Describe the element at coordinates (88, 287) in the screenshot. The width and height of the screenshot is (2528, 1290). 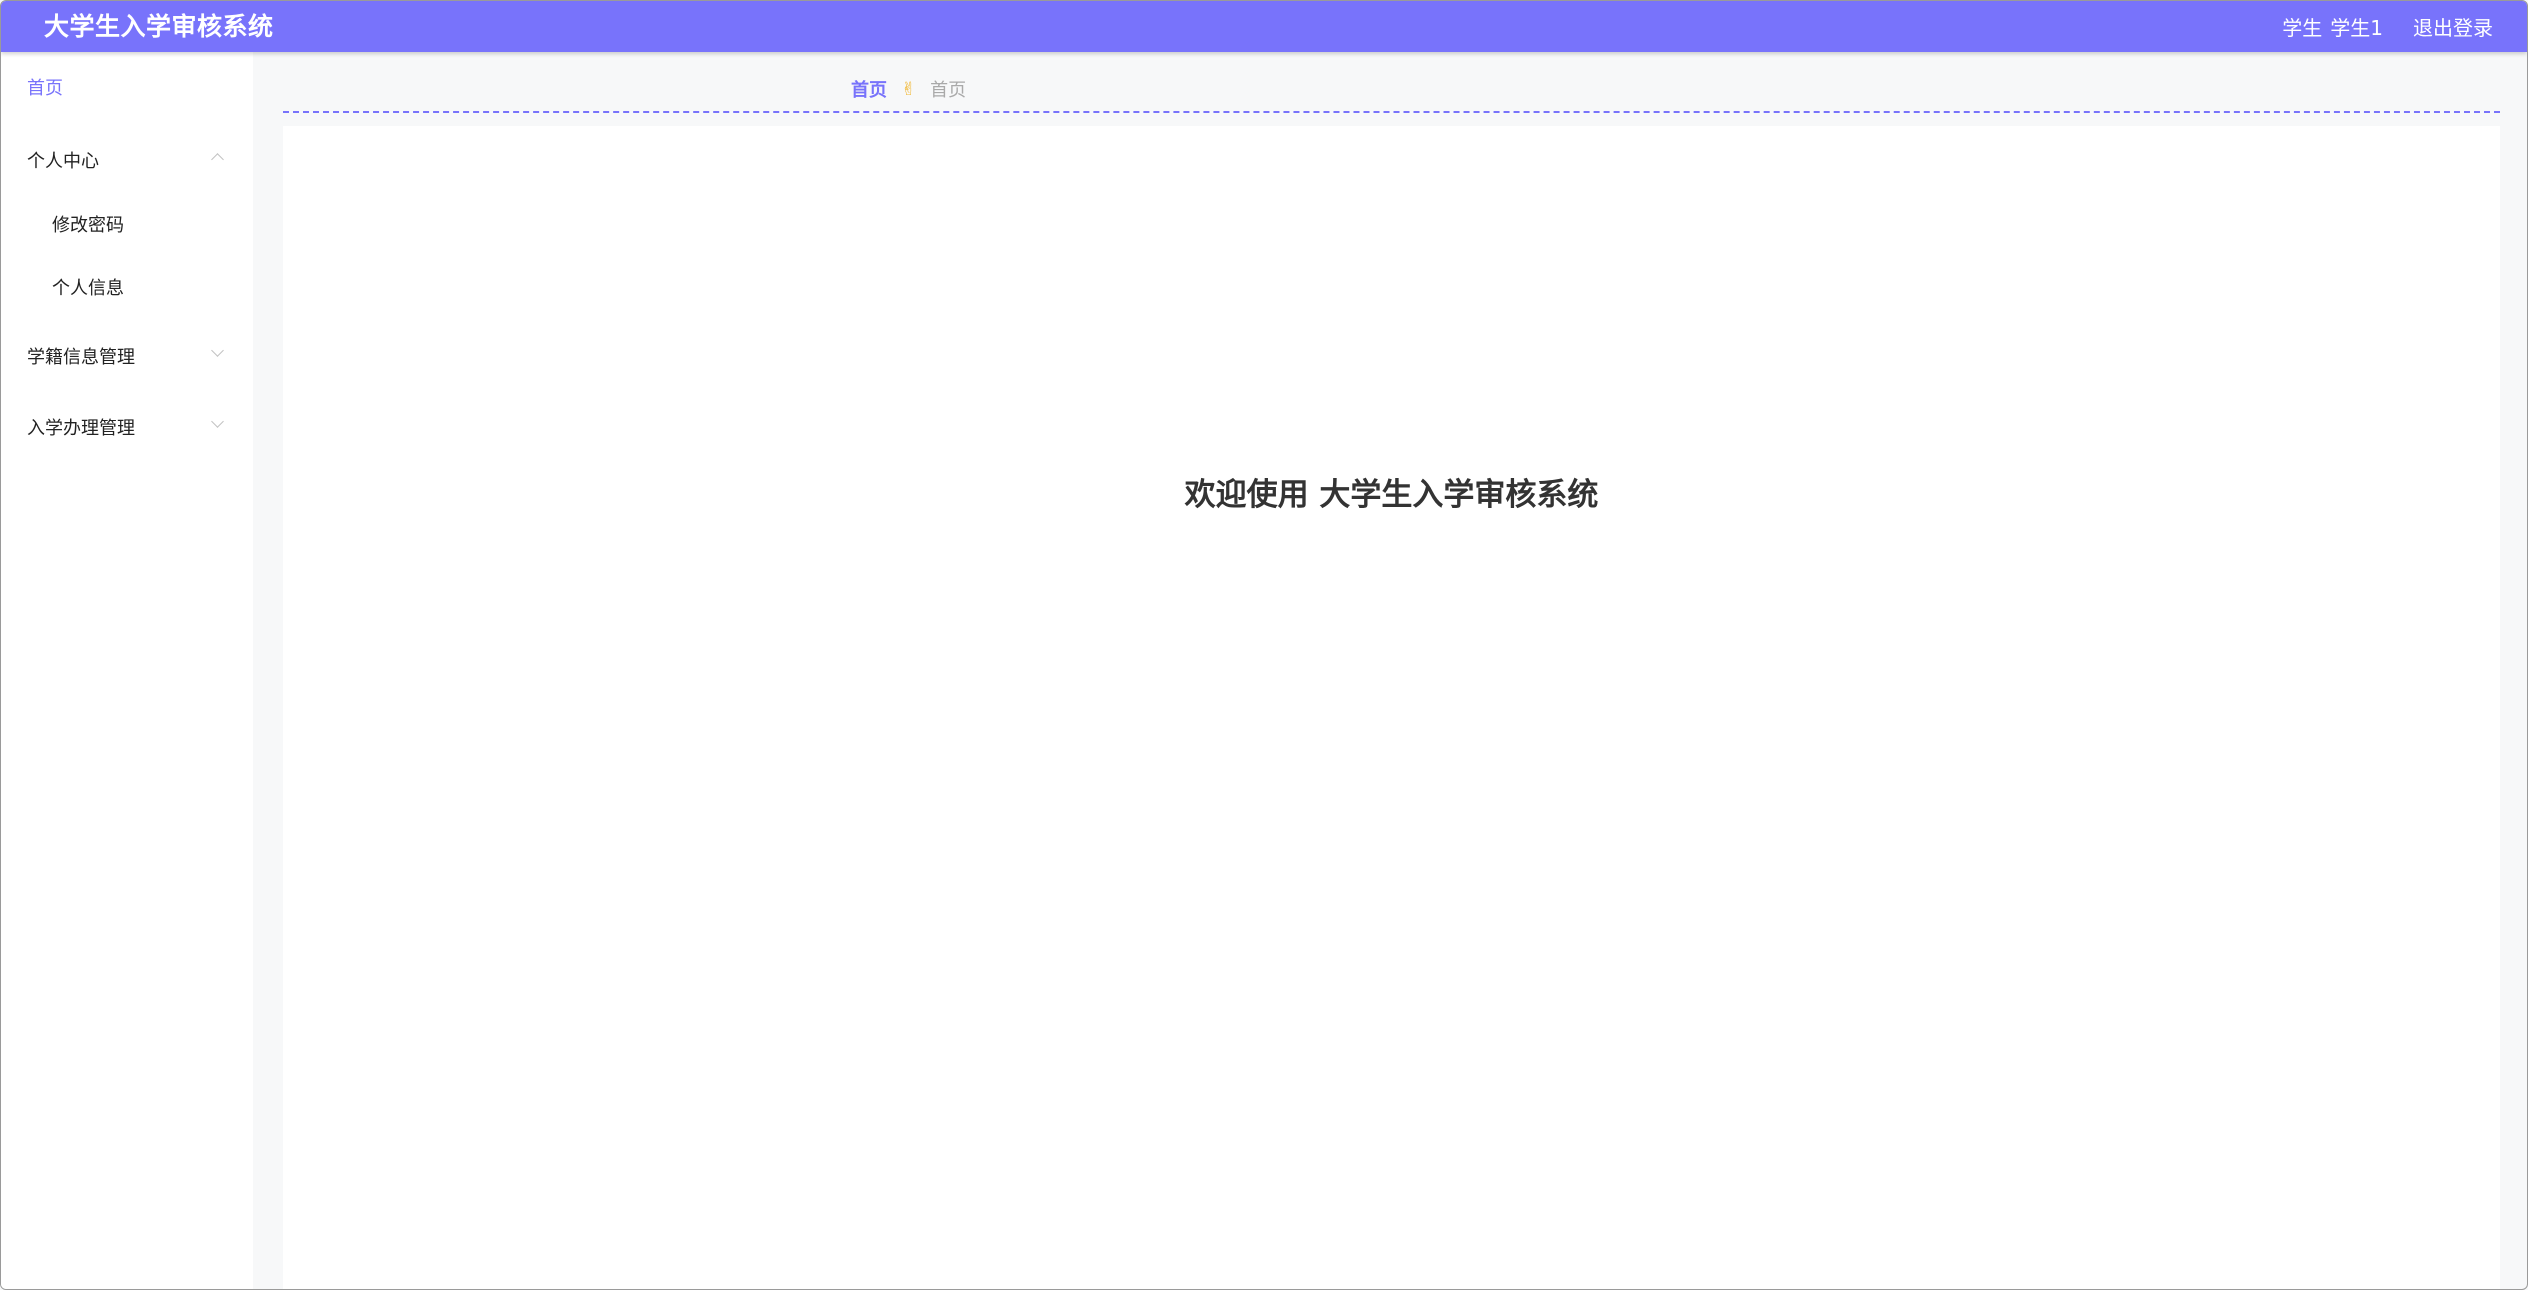
I see `sidebar-item-personal-info: 个人信息` at that location.